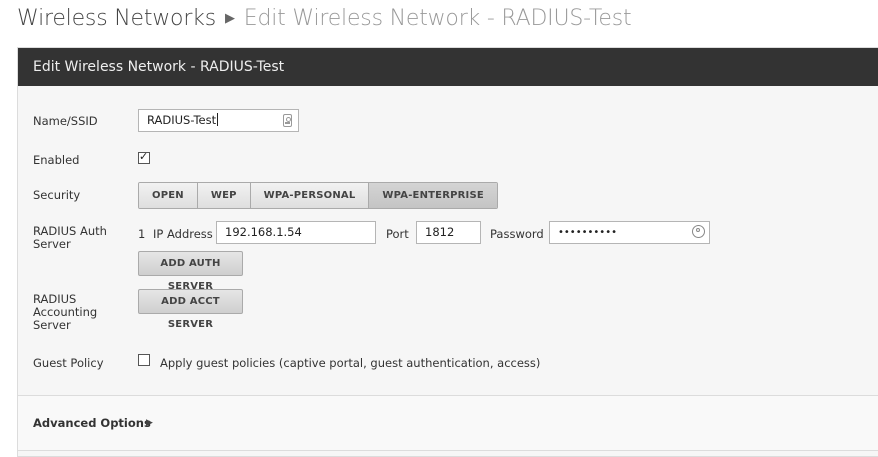 This screenshot has width=878, height=457. Describe the element at coordinates (698, 231) in the screenshot. I see `password-reveal-icon` at that location.